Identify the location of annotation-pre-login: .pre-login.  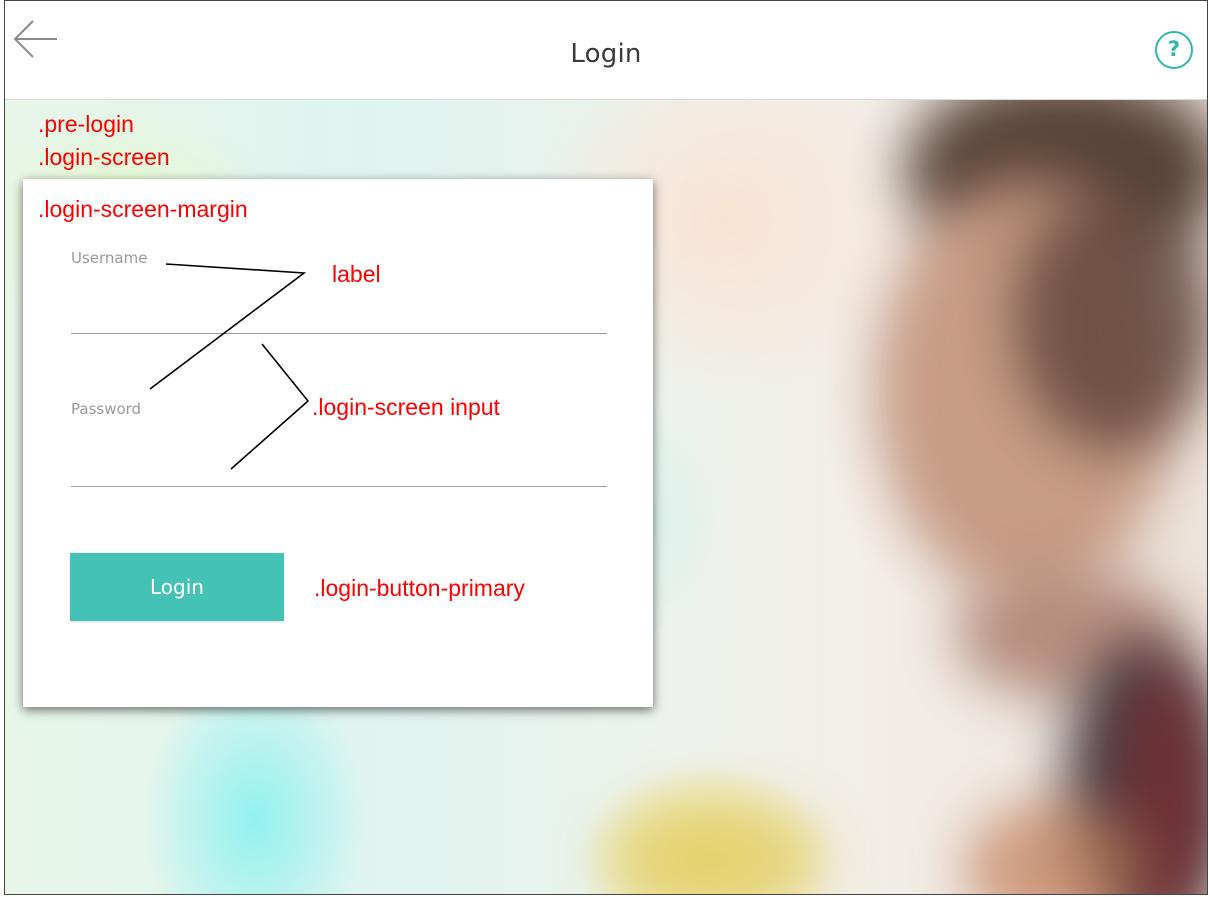
(86, 124).